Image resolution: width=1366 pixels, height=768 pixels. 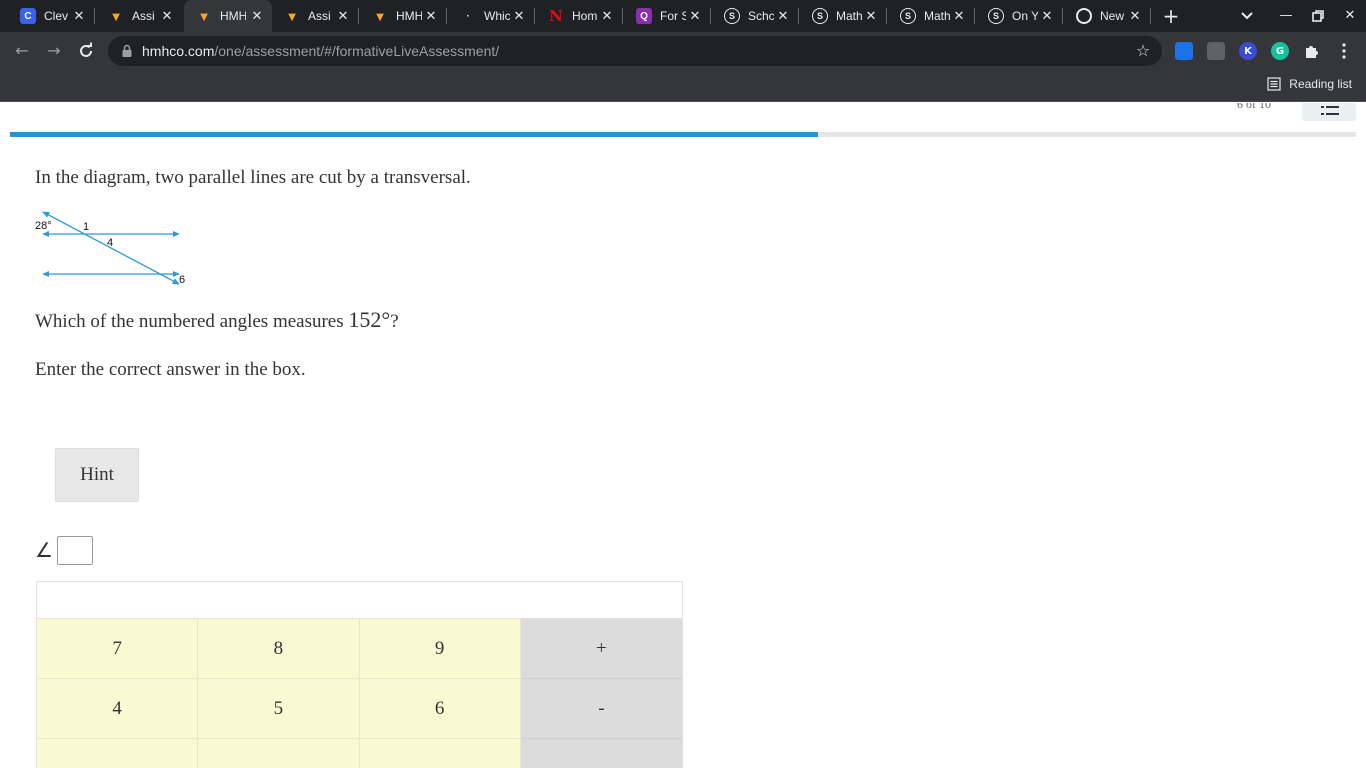 What do you see at coordinates (601, 709) in the screenshot?
I see `keypad-key: -` at bounding box center [601, 709].